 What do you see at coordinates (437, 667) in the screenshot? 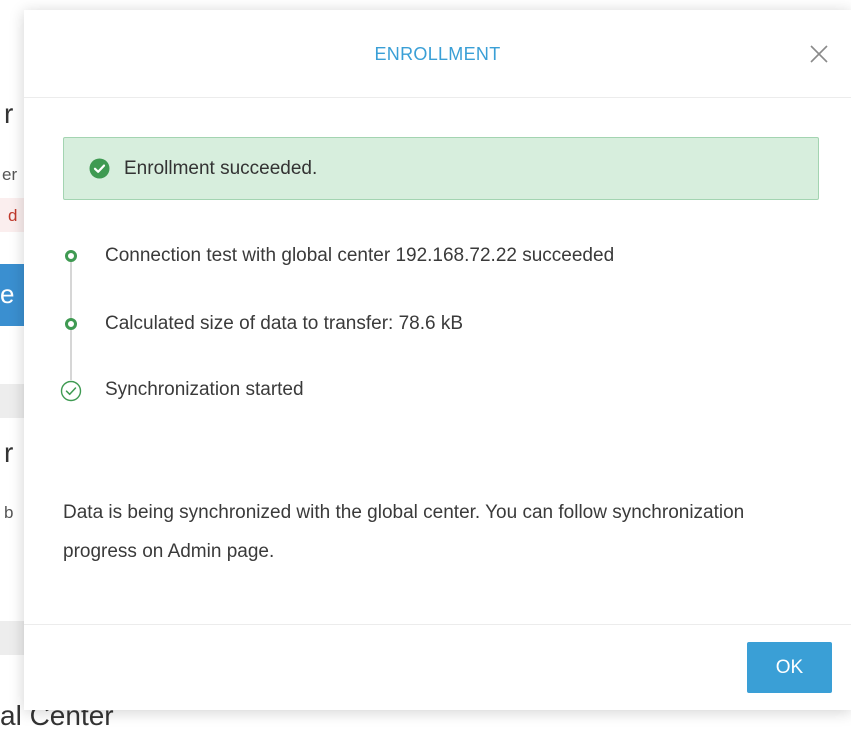
I see `modal-footer: OK` at bounding box center [437, 667].